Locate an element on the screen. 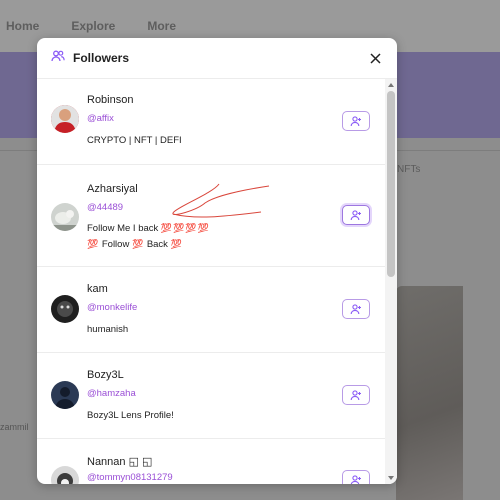  follower-bio: CRYPTO | NFT | DEFI is located at coordinates (134, 140).